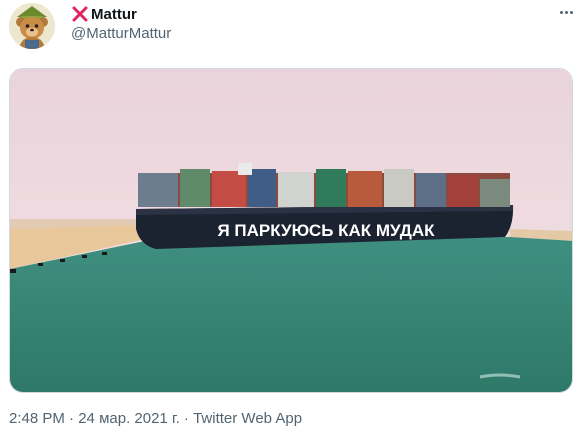 This screenshot has height=436, width=581. What do you see at coordinates (129, 418) in the screenshot?
I see `tweet-date-link: 24 мар. 2021 г.` at bounding box center [129, 418].